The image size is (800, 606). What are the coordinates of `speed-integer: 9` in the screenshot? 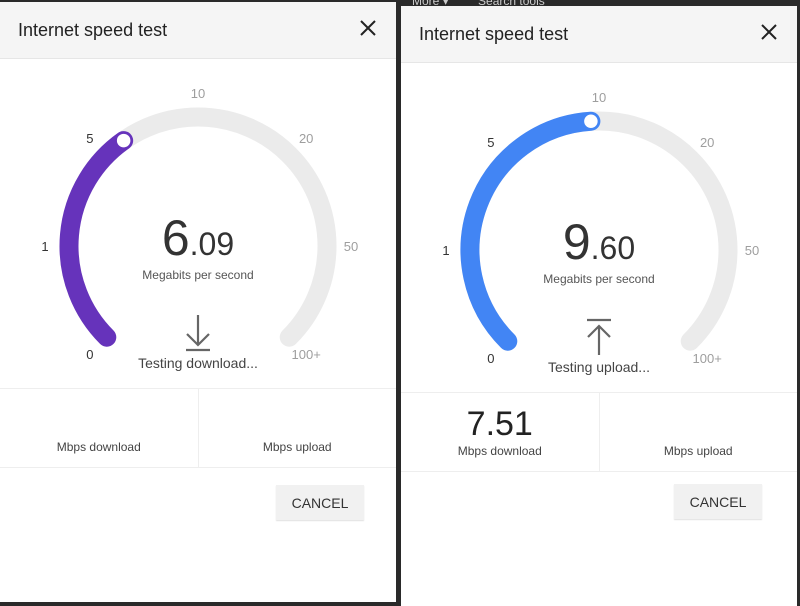 It's located at (577, 242).